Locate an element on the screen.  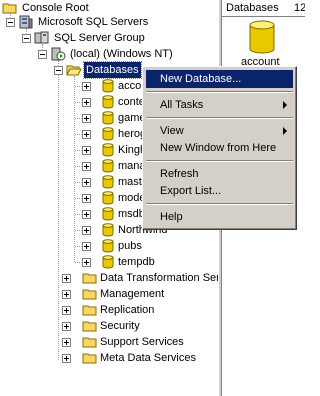
menu-item-refresh: Refresh is located at coordinates (219, 174).